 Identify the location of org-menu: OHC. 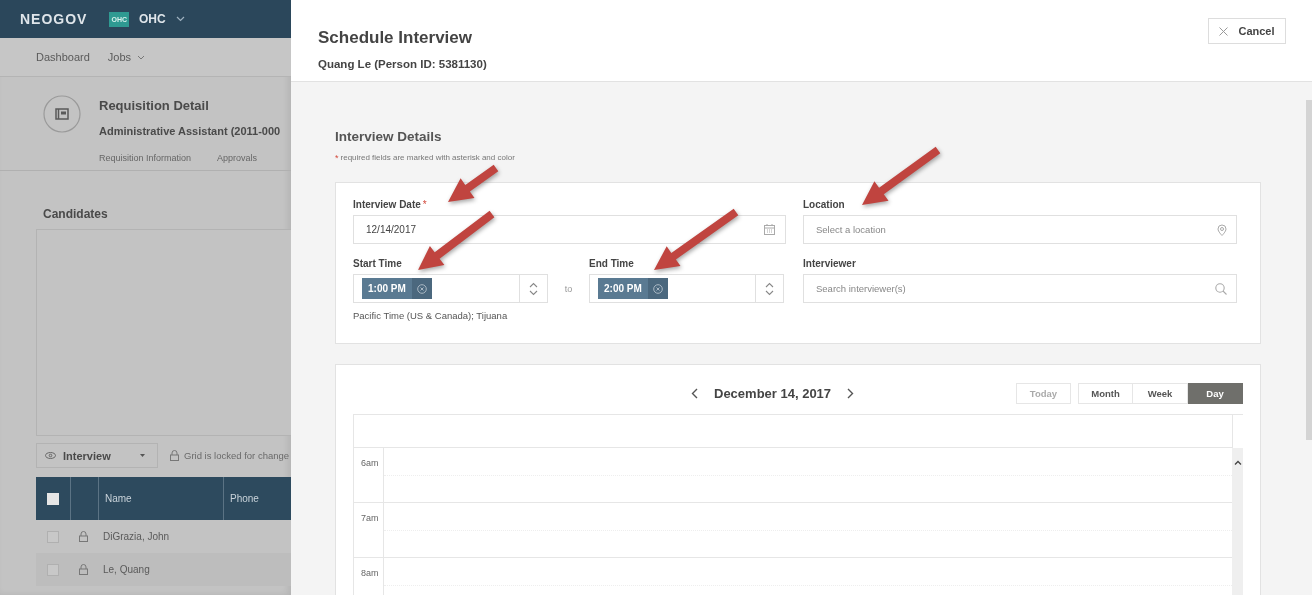
(152, 19).